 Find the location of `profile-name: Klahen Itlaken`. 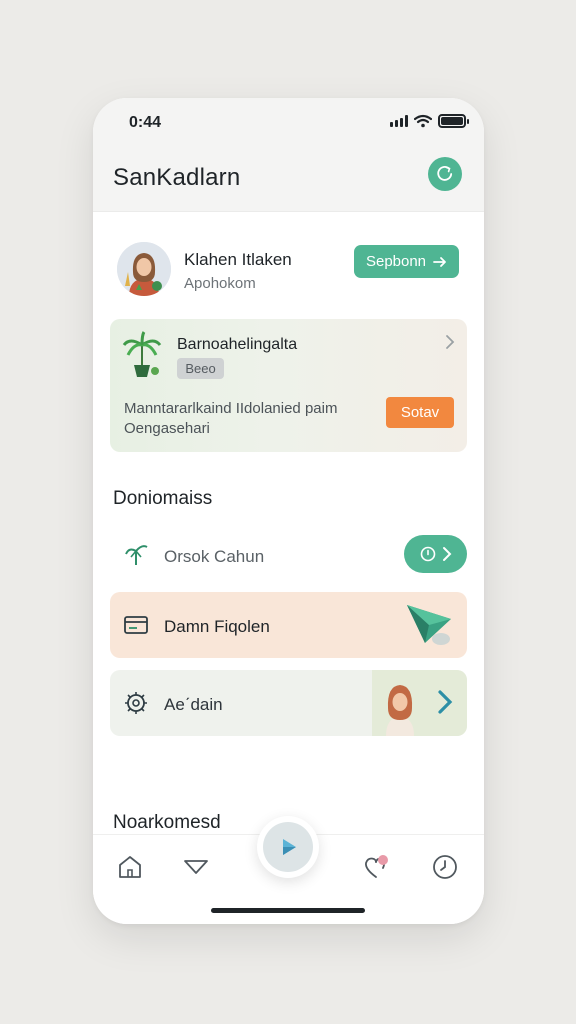

profile-name: Klahen Itlaken is located at coordinates (238, 259).